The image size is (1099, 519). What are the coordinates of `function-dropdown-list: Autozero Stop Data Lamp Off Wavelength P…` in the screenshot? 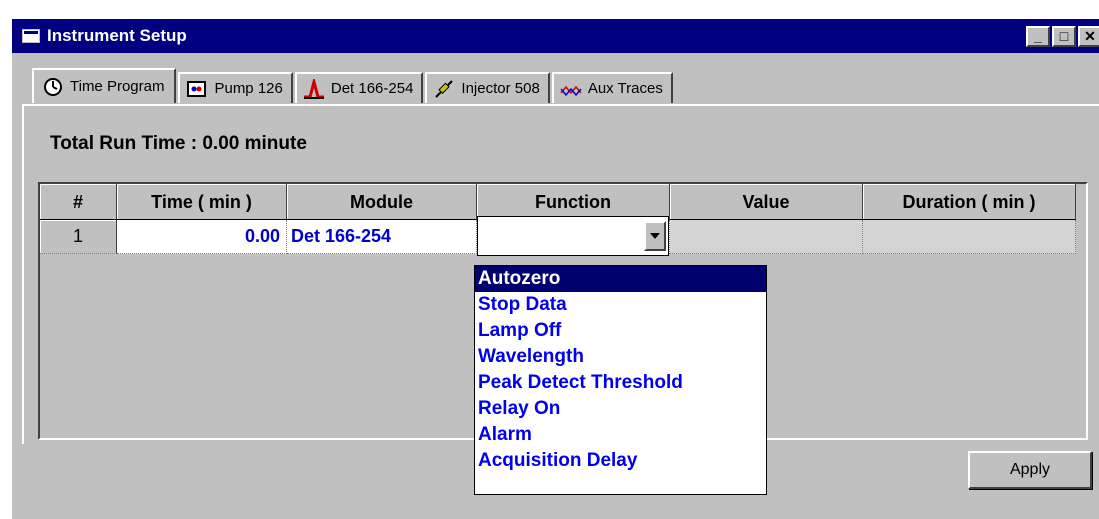 It's located at (620, 380).